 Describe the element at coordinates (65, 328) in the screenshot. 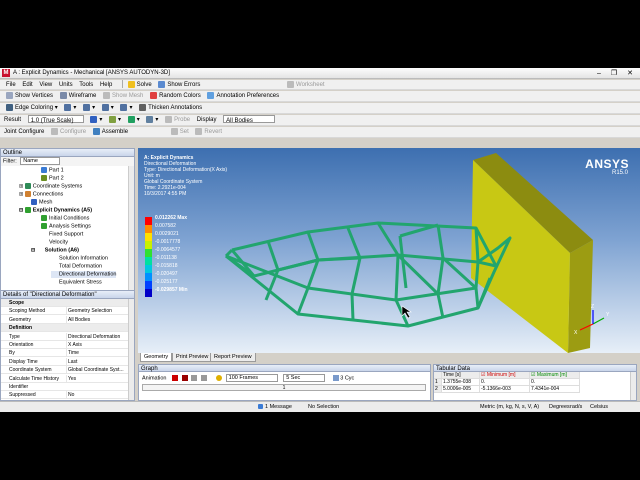

I see `details-category: Definition` at that location.